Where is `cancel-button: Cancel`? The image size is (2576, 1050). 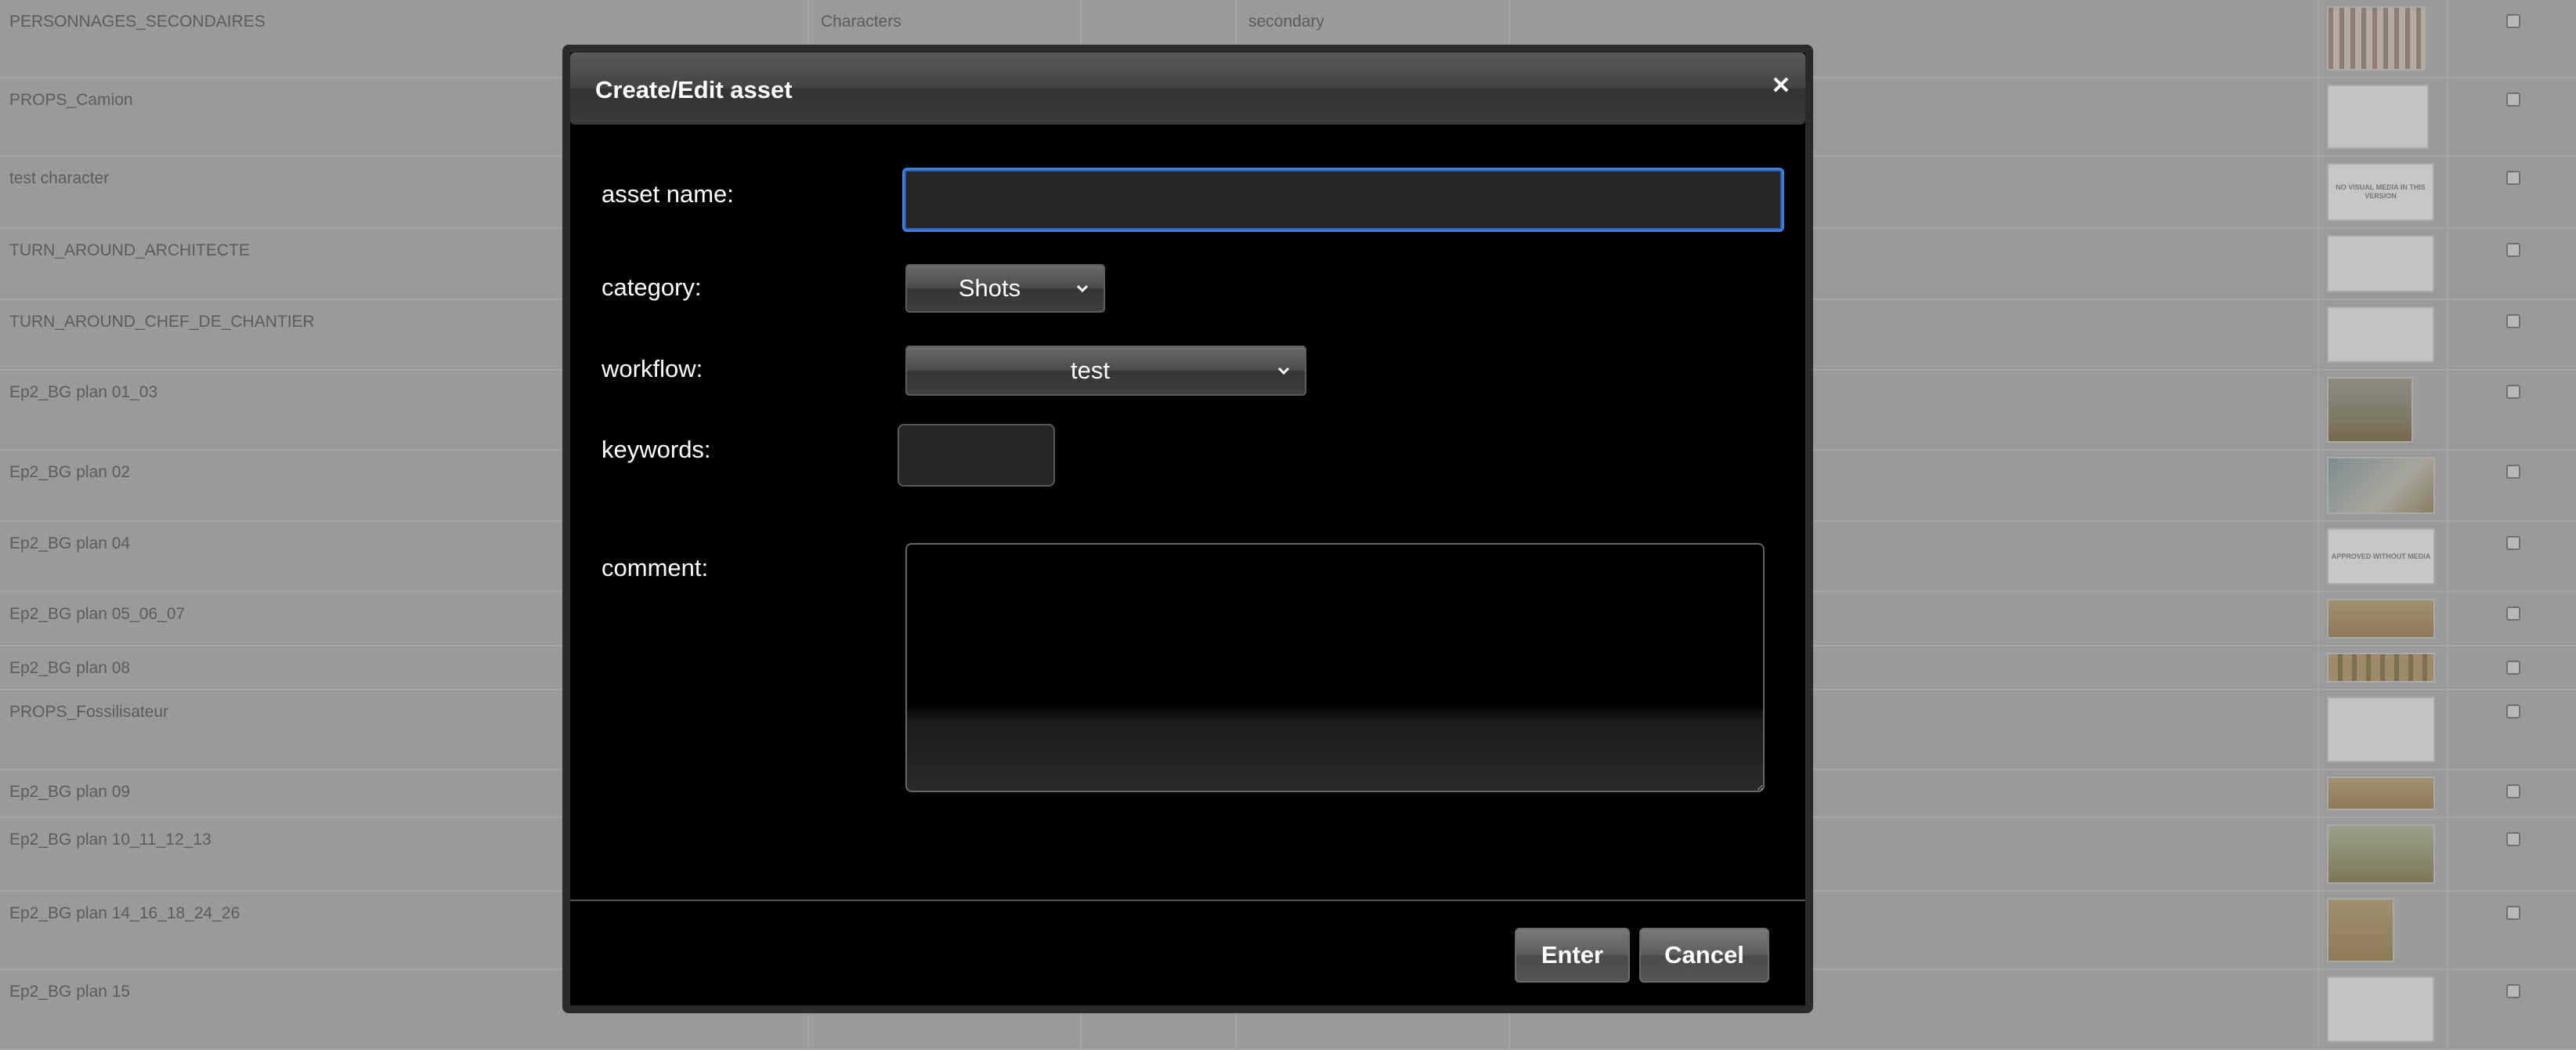
cancel-button: Cancel is located at coordinates (1704, 955).